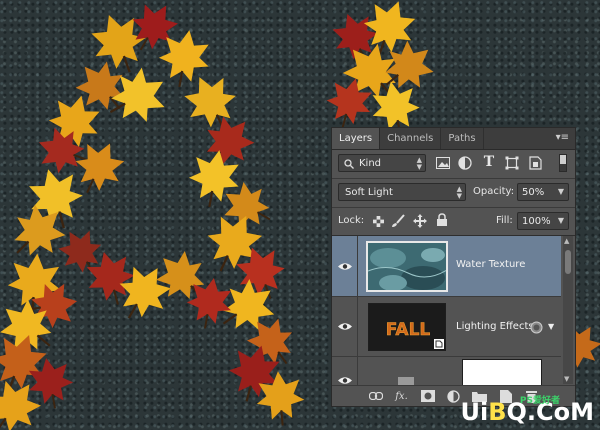 Image resolution: width=600 pixels, height=430 pixels. Describe the element at coordinates (446, 371) in the screenshot. I see `layer-row-fill` at that location.